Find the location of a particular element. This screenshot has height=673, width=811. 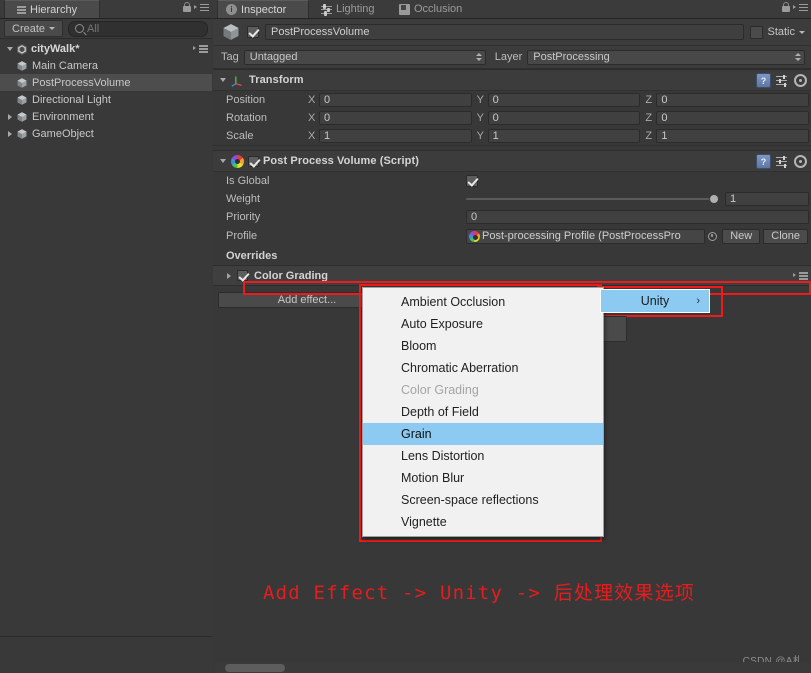

transform-rotation-row: Rotation X0 Y0 Z0 is located at coordinates (512, 118).